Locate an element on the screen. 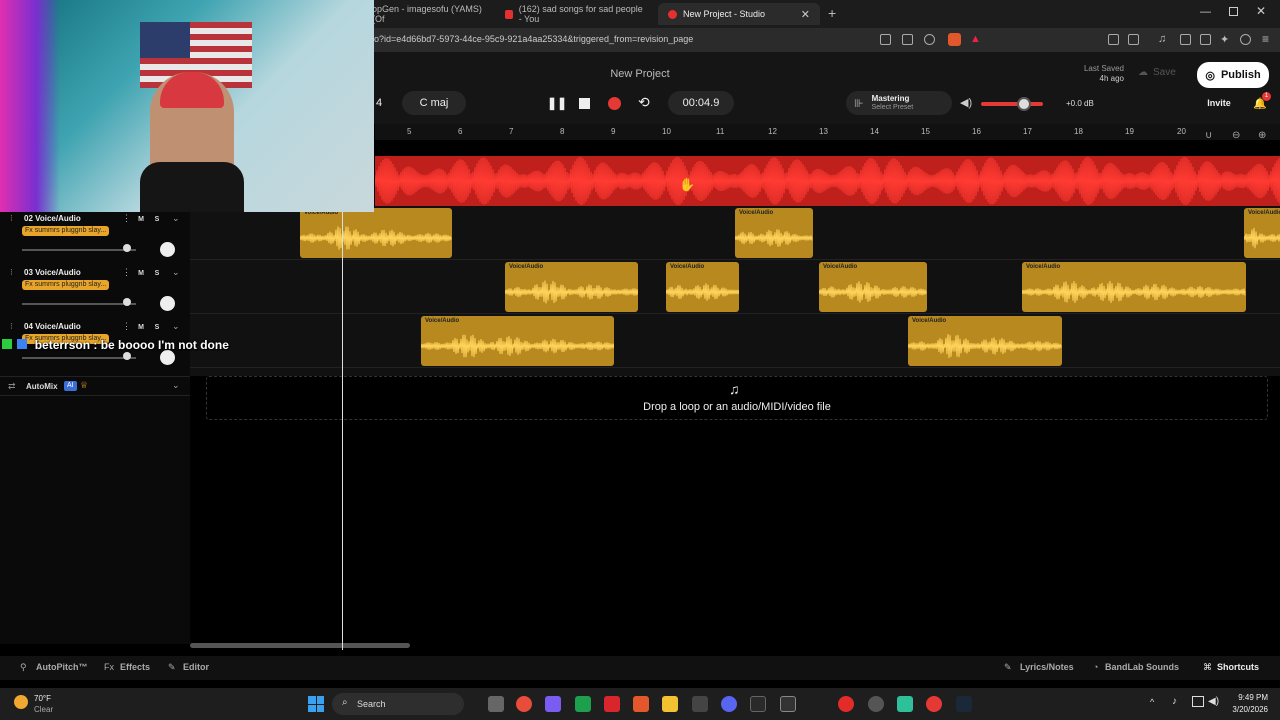 The width and height of the screenshot is (1280, 720). time-display: 00:04.9 is located at coordinates (701, 103).